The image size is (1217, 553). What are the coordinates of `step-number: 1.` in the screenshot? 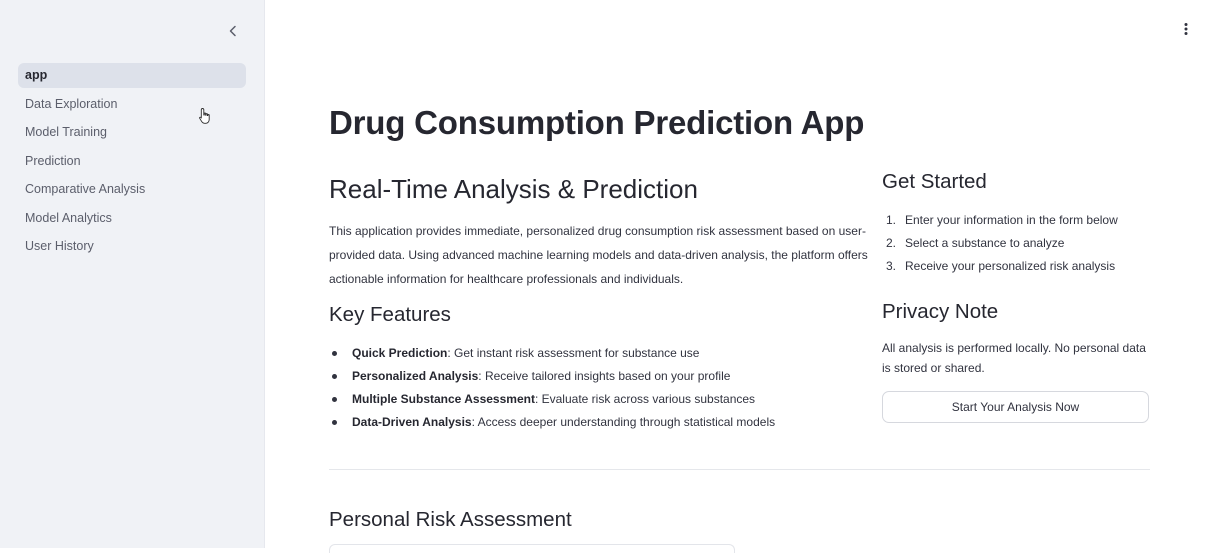 It's located at (891, 220).